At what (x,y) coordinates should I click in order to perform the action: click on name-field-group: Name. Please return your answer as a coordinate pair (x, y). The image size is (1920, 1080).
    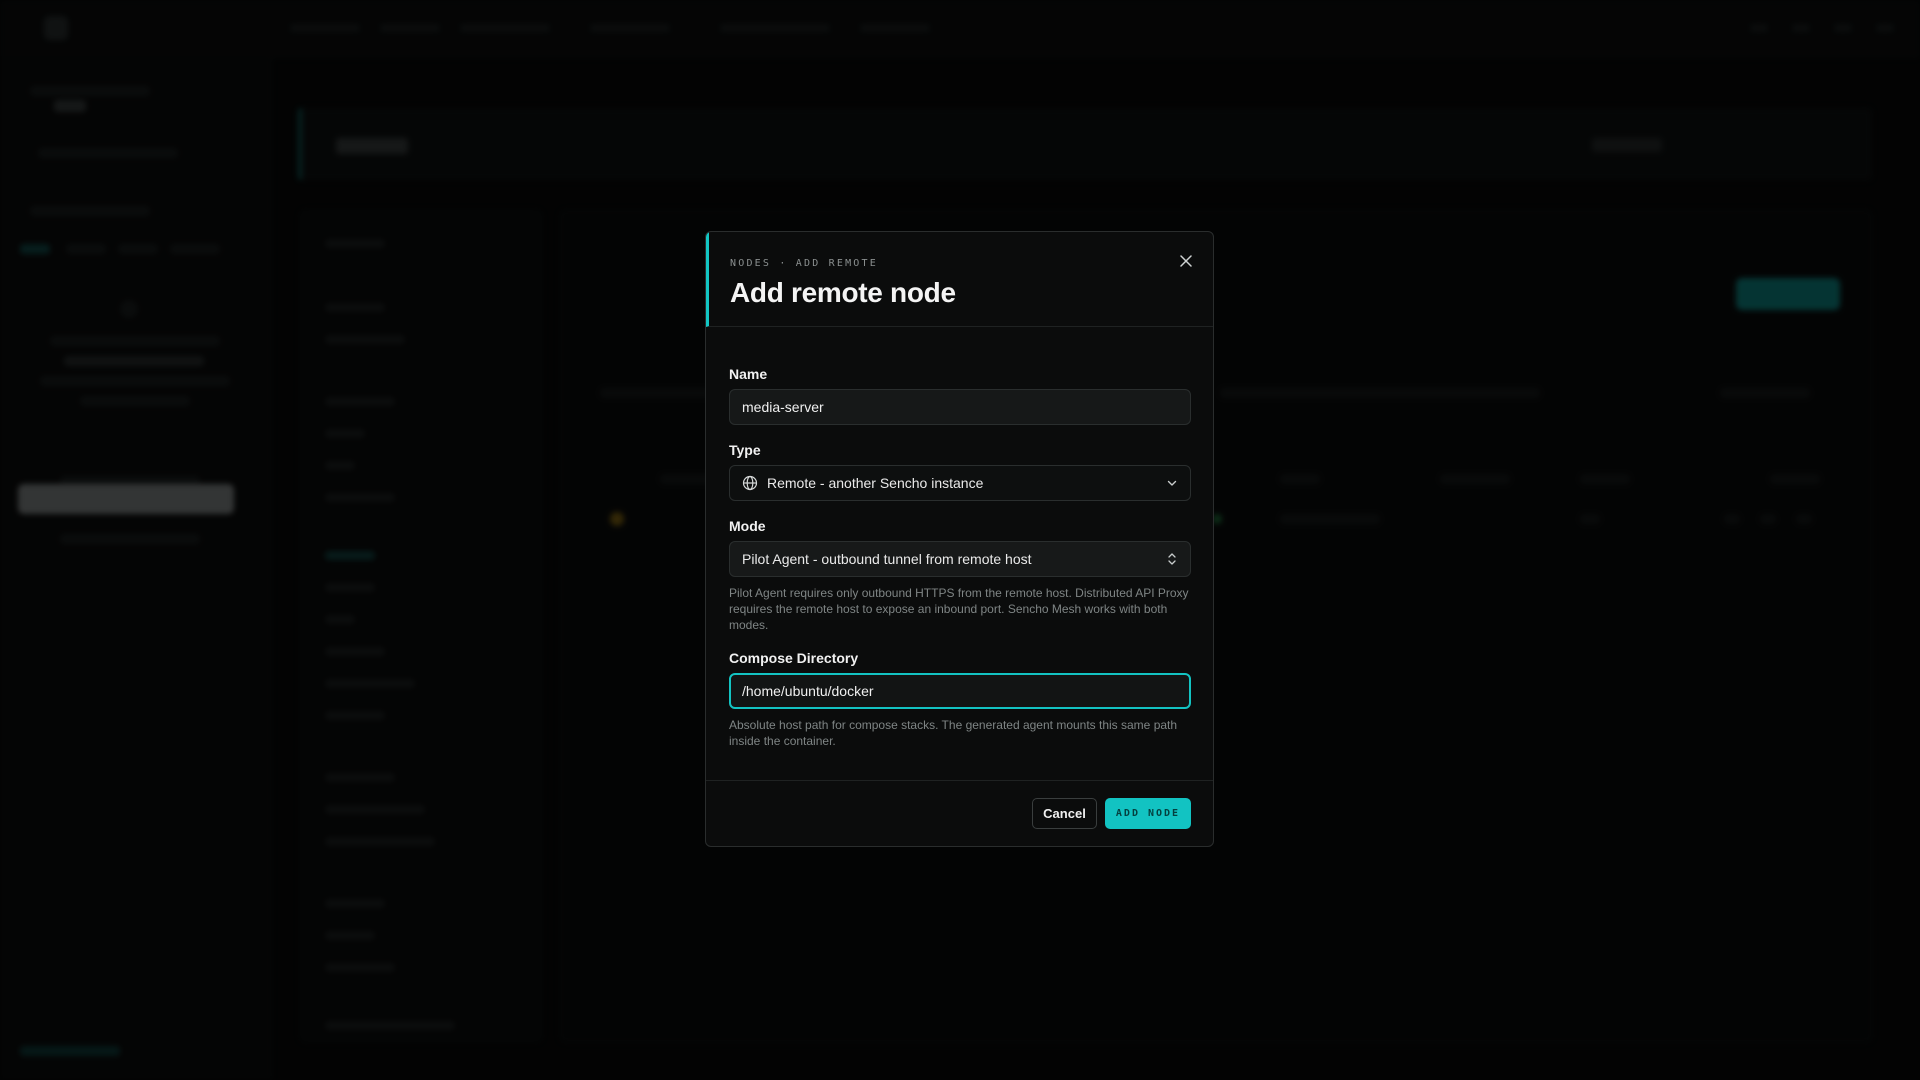
    Looking at the image, I should click on (960, 395).